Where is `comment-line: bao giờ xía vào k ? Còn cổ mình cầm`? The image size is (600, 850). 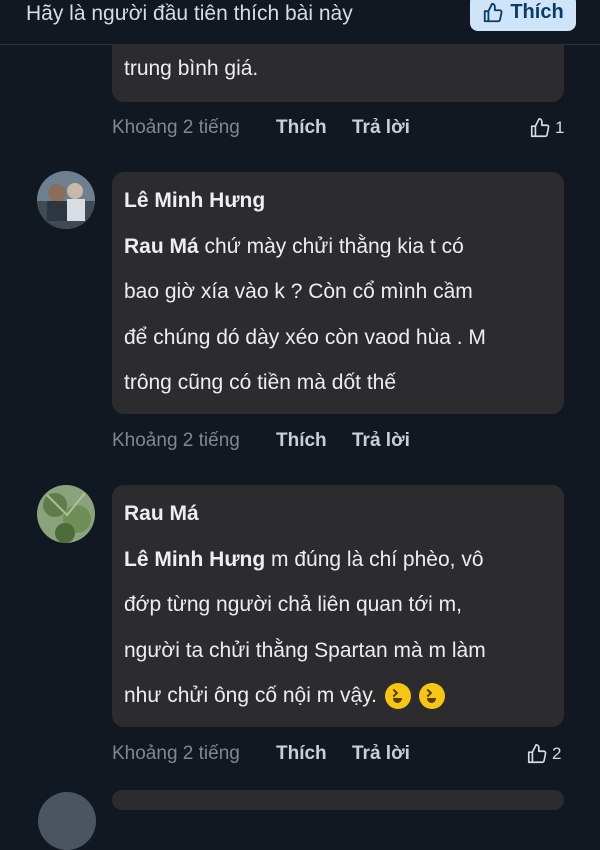
comment-line: bao giờ xía vào k ? Còn cổ mình cầm is located at coordinates (298, 291).